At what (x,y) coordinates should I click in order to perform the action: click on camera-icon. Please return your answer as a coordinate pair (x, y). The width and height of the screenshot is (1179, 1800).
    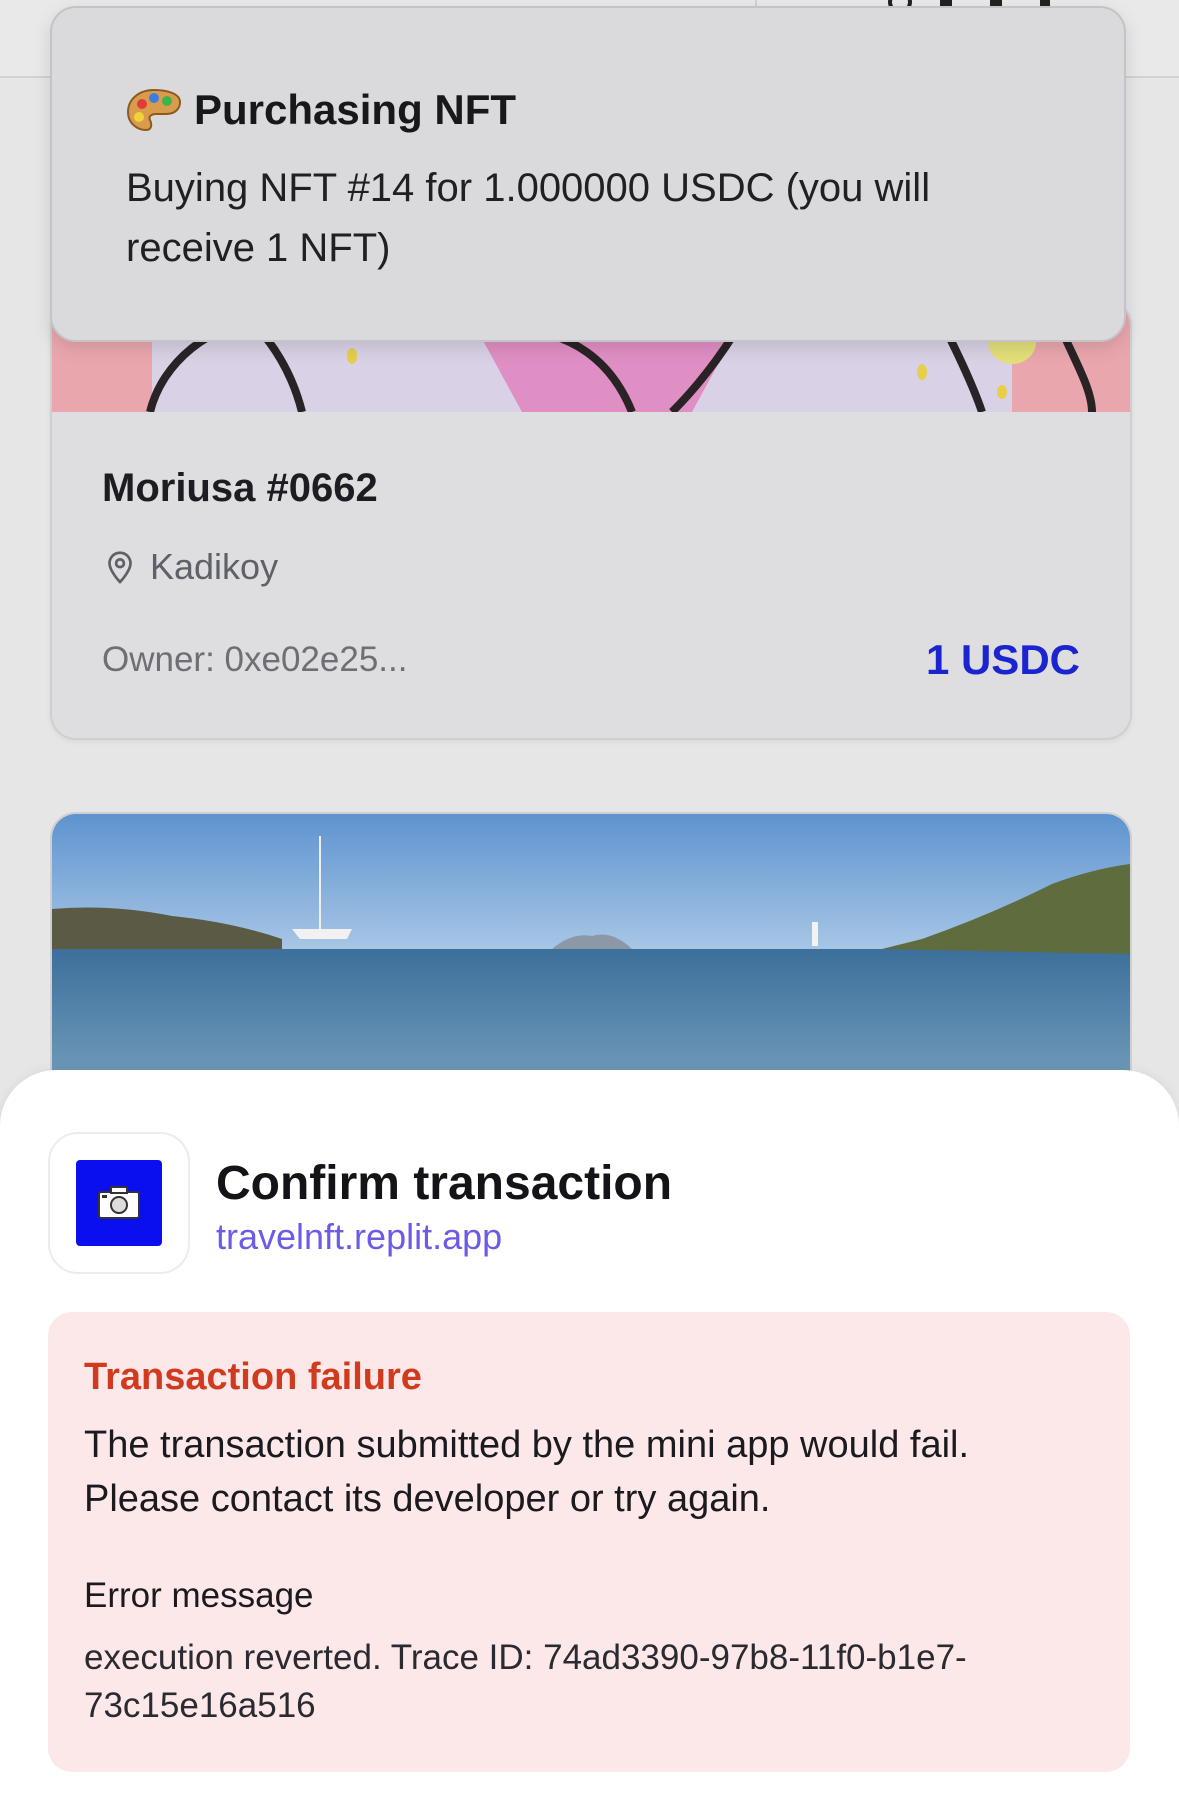
    Looking at the image, I should click on (119, 1202).